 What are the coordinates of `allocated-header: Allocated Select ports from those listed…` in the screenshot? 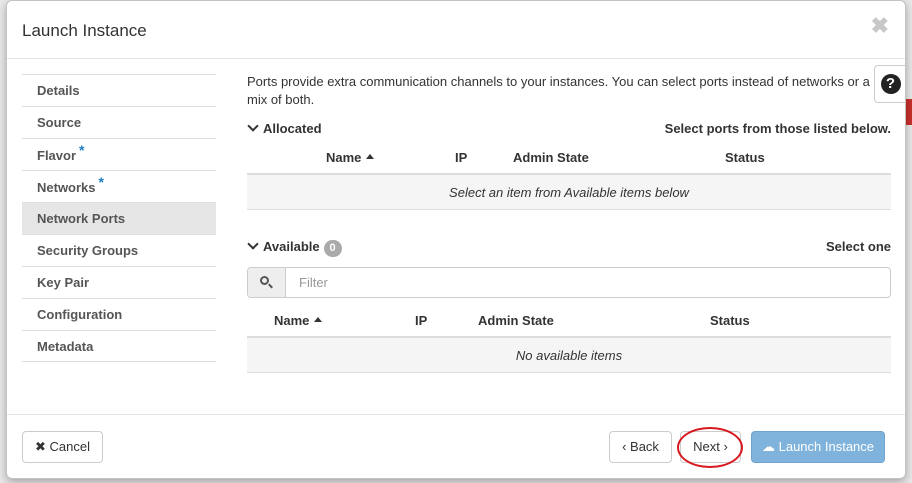 It's located at (569, 130).